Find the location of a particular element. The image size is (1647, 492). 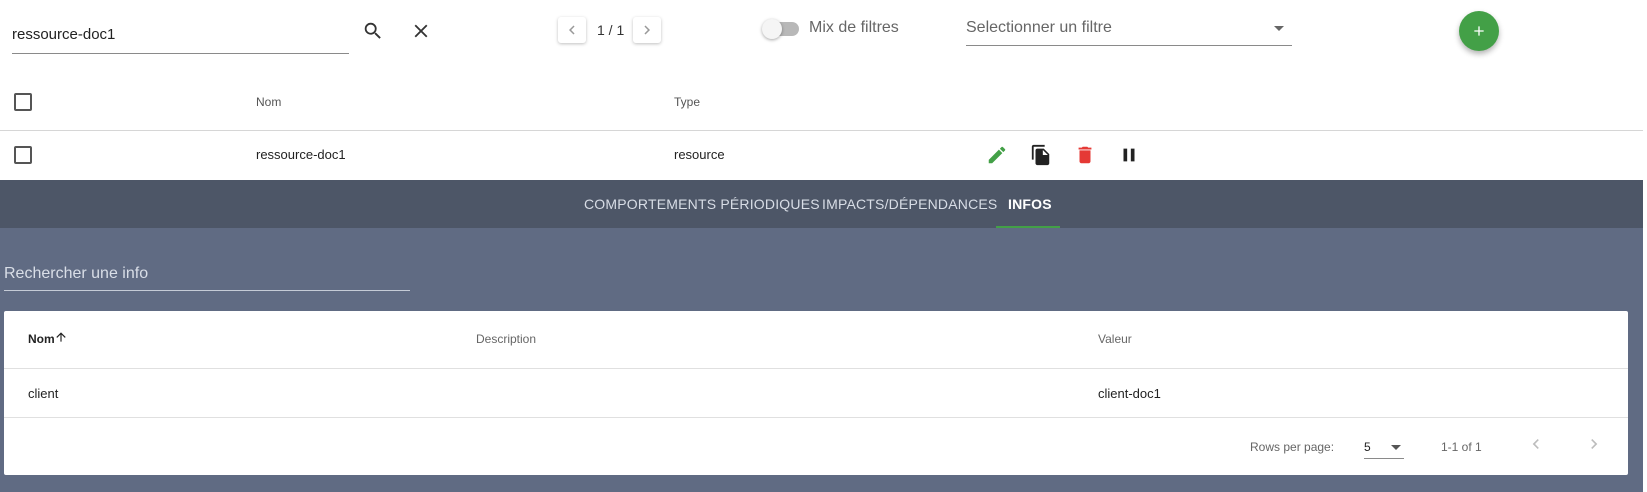

row-name: ressource-doc1 is located at coordinates (301, 154).